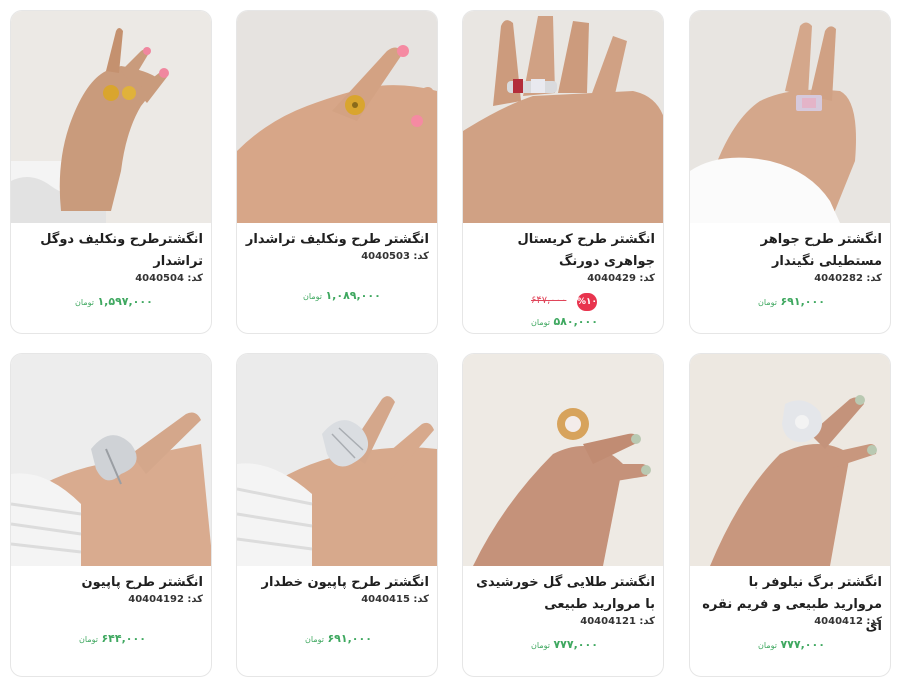 The height and width of the screenshot is (688, 899). I want to click on product-title: انگشتر طرح جواهر مستطیلی نگیندار, so click(790, 251).